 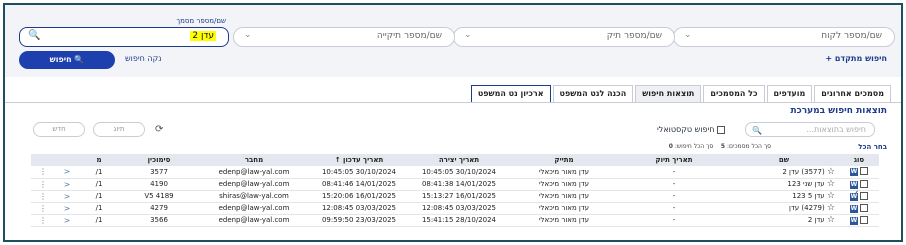 I want to click on updated-date: 14/01/2025 08:41:46, so click(x=359, y=184).